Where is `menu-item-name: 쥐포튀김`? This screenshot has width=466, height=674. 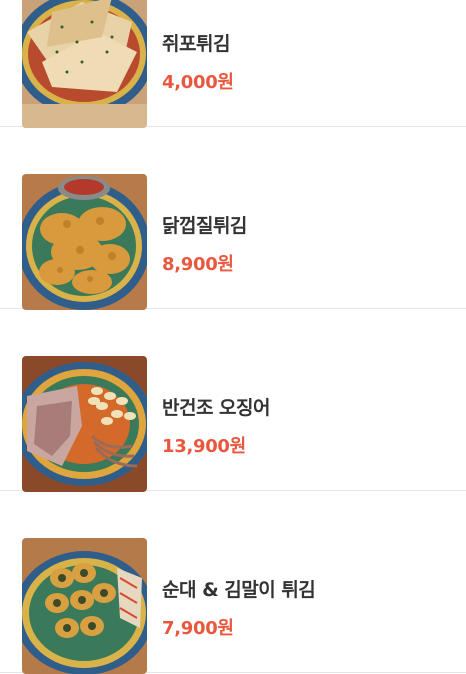
menu-item-name: 쥐포튀김 is located at coordinates (196, 44).